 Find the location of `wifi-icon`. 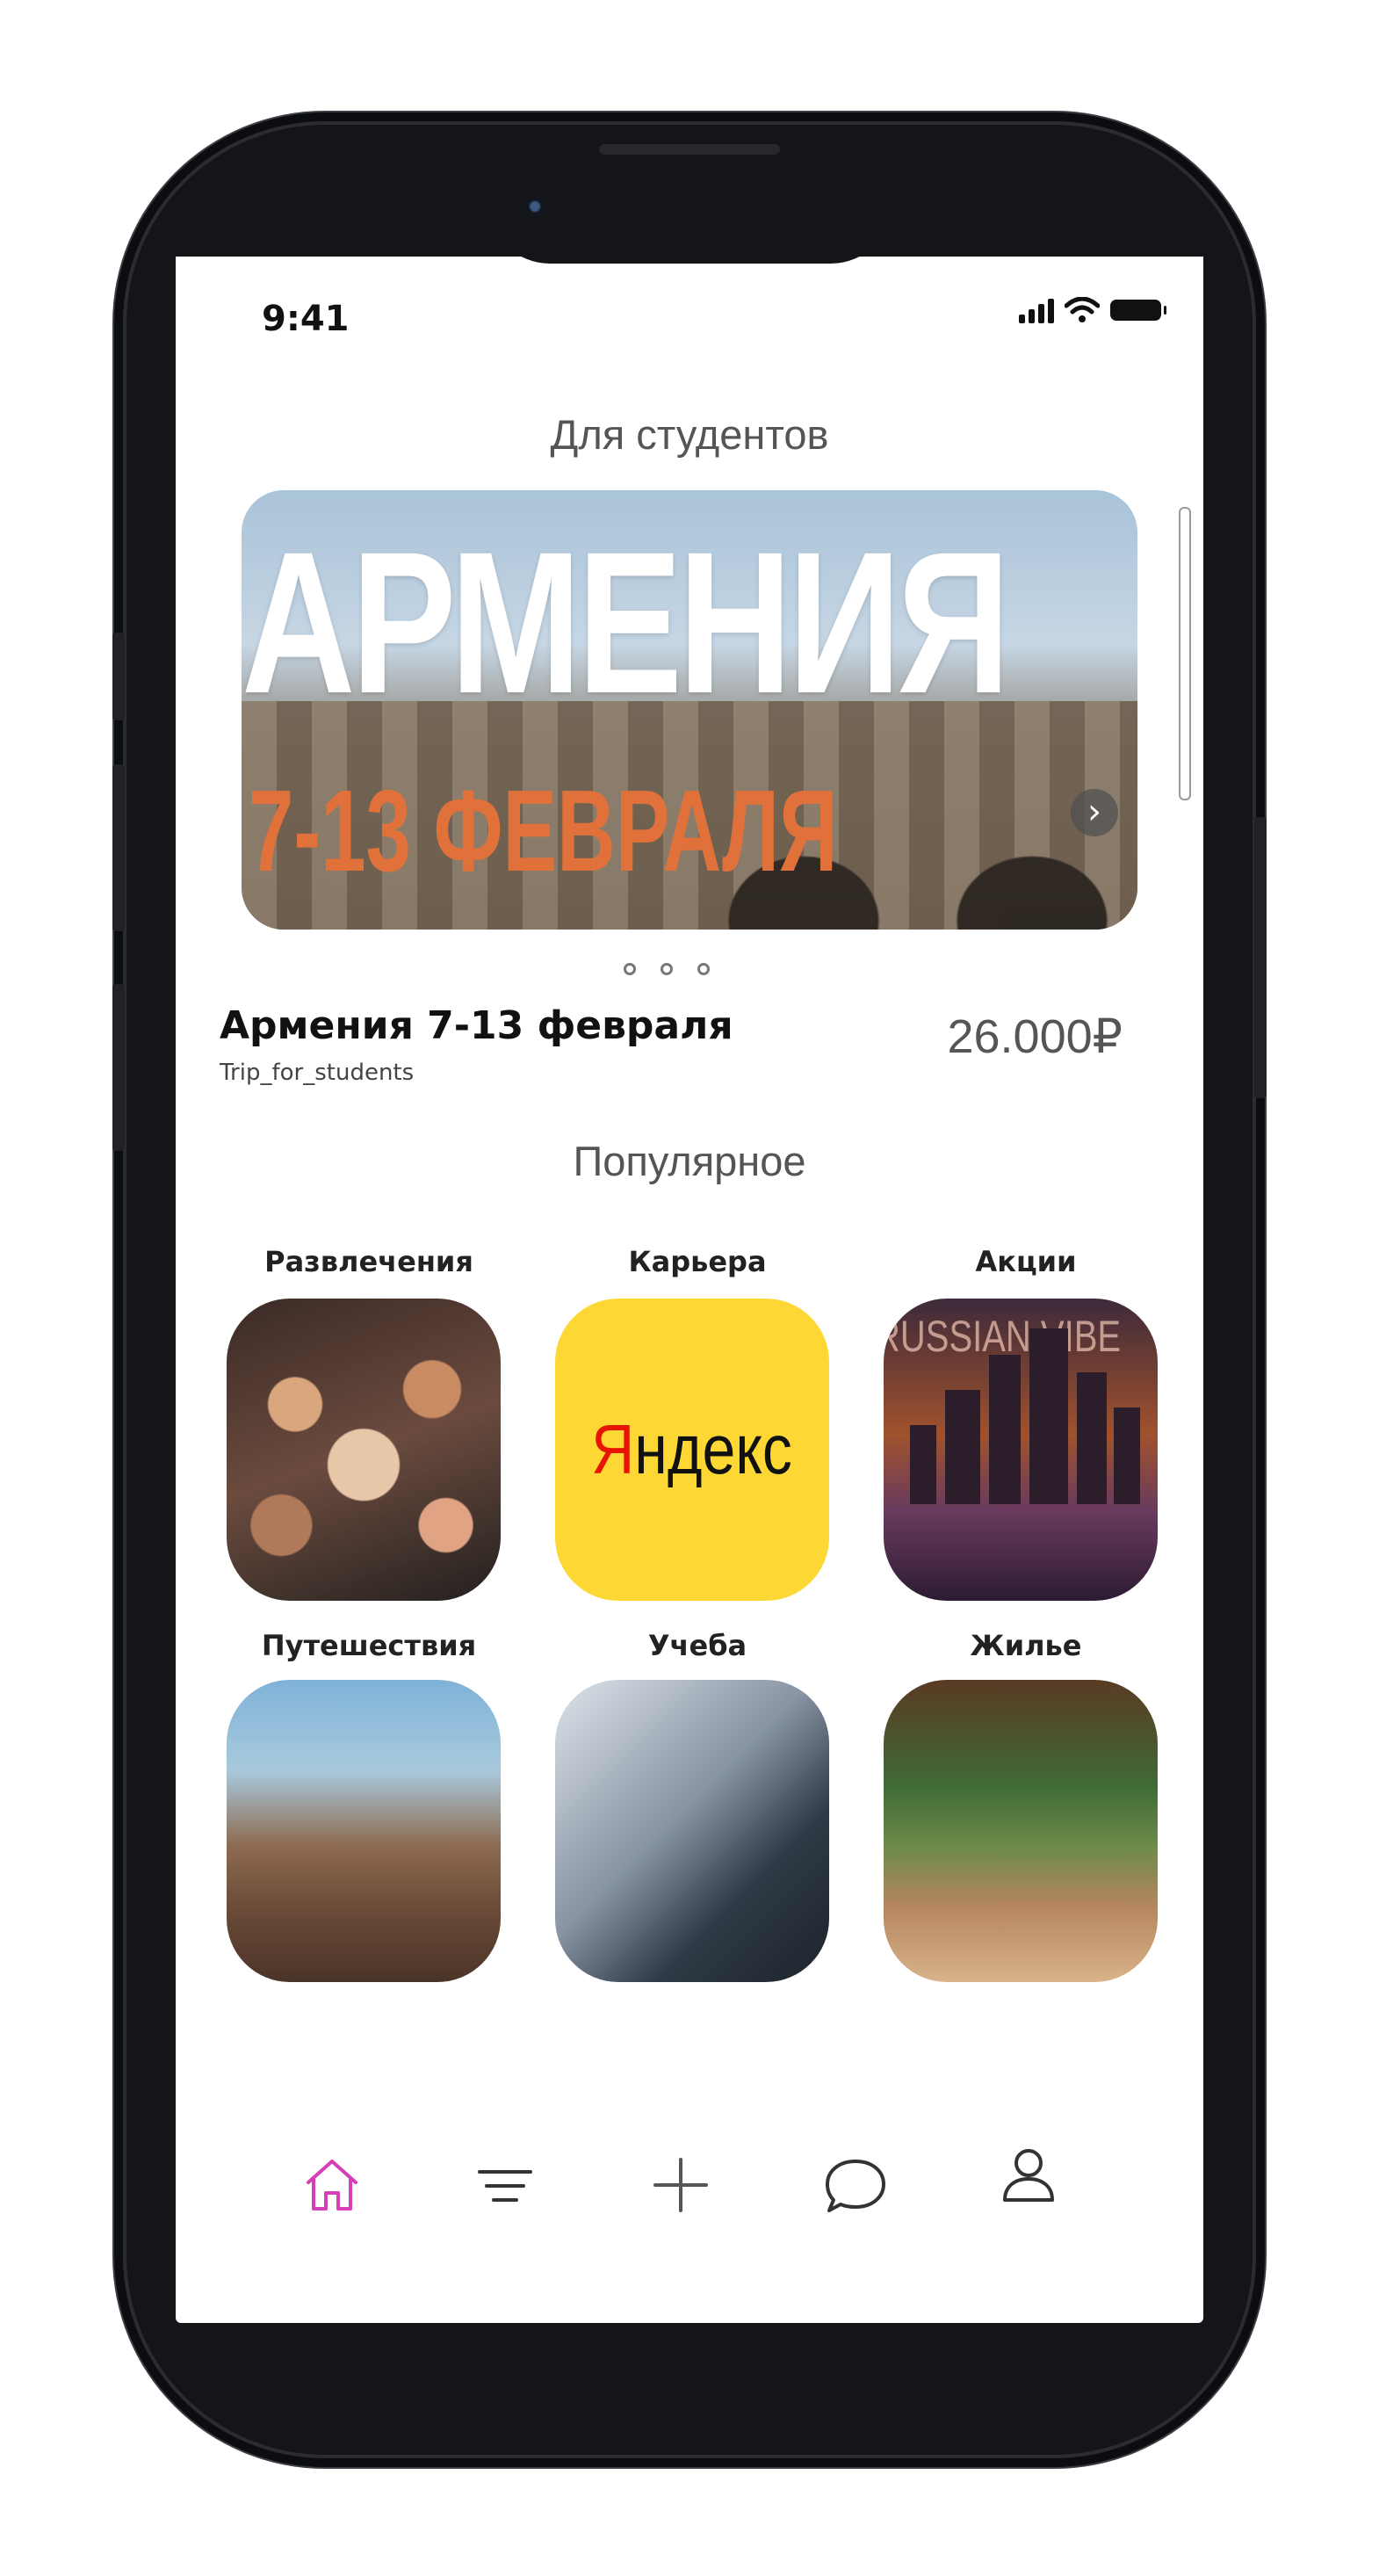

wifi-icon is located at coordinates (1082, 309).